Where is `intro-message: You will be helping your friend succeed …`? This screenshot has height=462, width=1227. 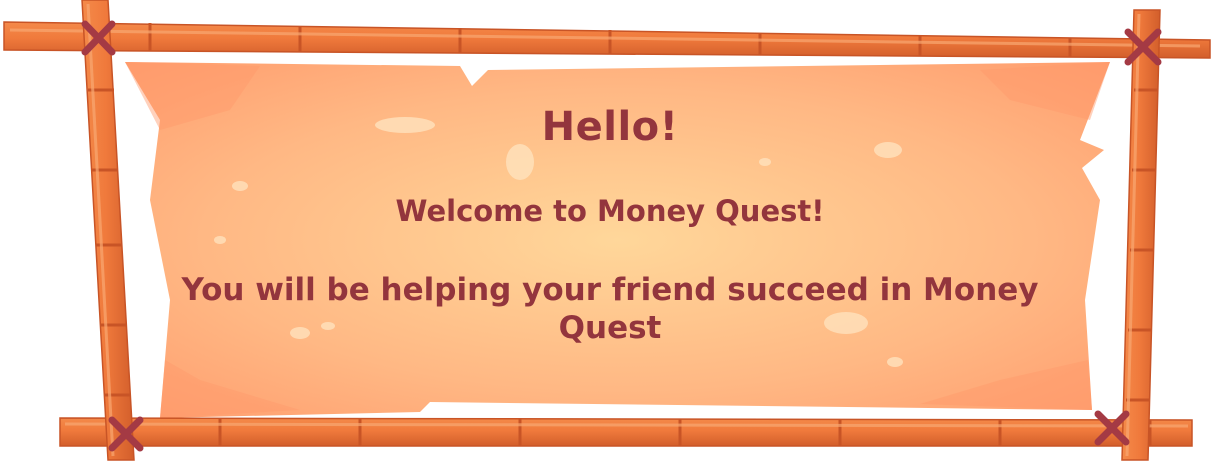
intro-message: You will be helping your friend succeed … is located at coordinates (610, 309).